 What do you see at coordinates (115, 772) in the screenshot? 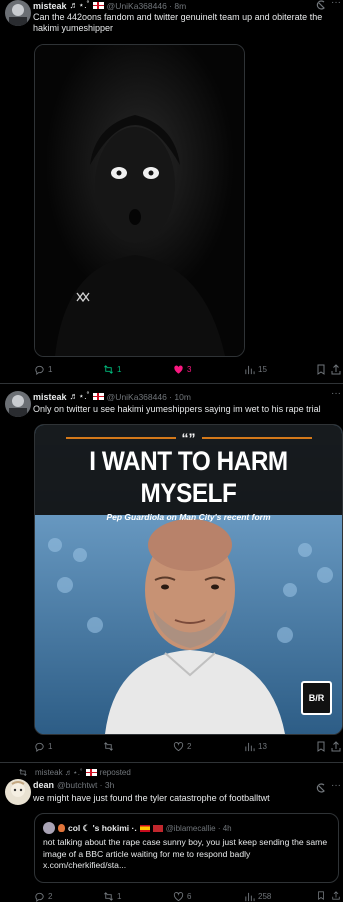
I see `repost-suffix: reposted` at bounding box center [115, 772].